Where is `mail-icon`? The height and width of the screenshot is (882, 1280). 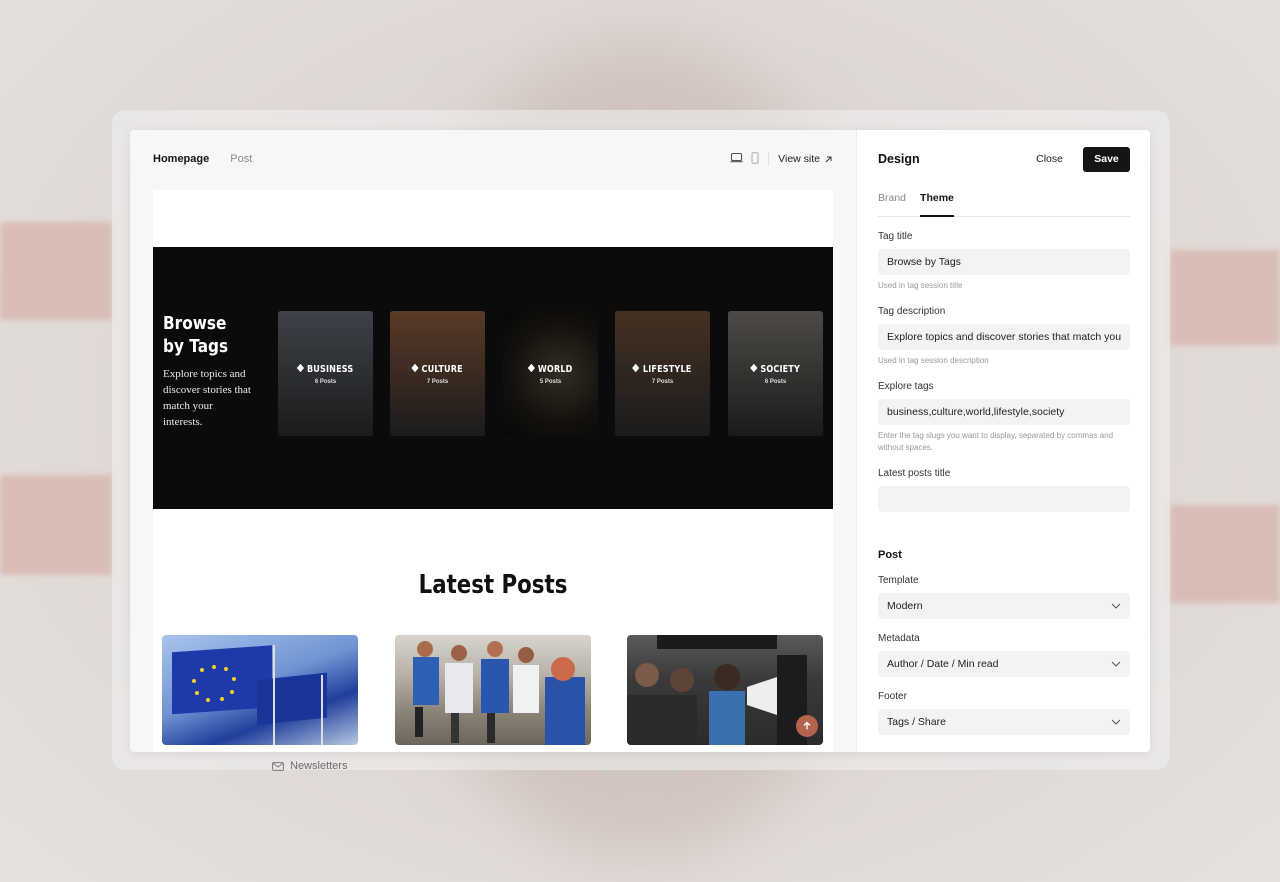 mail-icon is located at coordinates (278, 766).